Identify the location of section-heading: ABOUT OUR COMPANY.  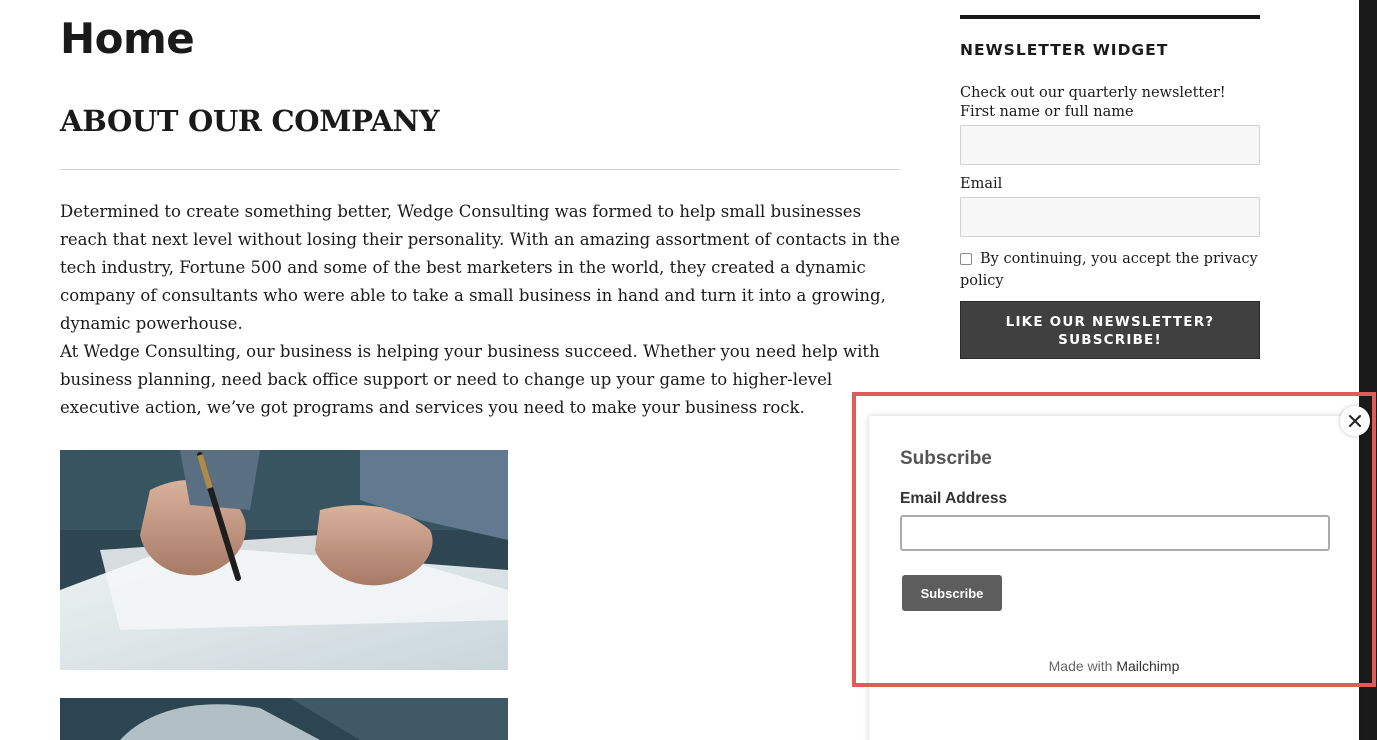
(250, 121).